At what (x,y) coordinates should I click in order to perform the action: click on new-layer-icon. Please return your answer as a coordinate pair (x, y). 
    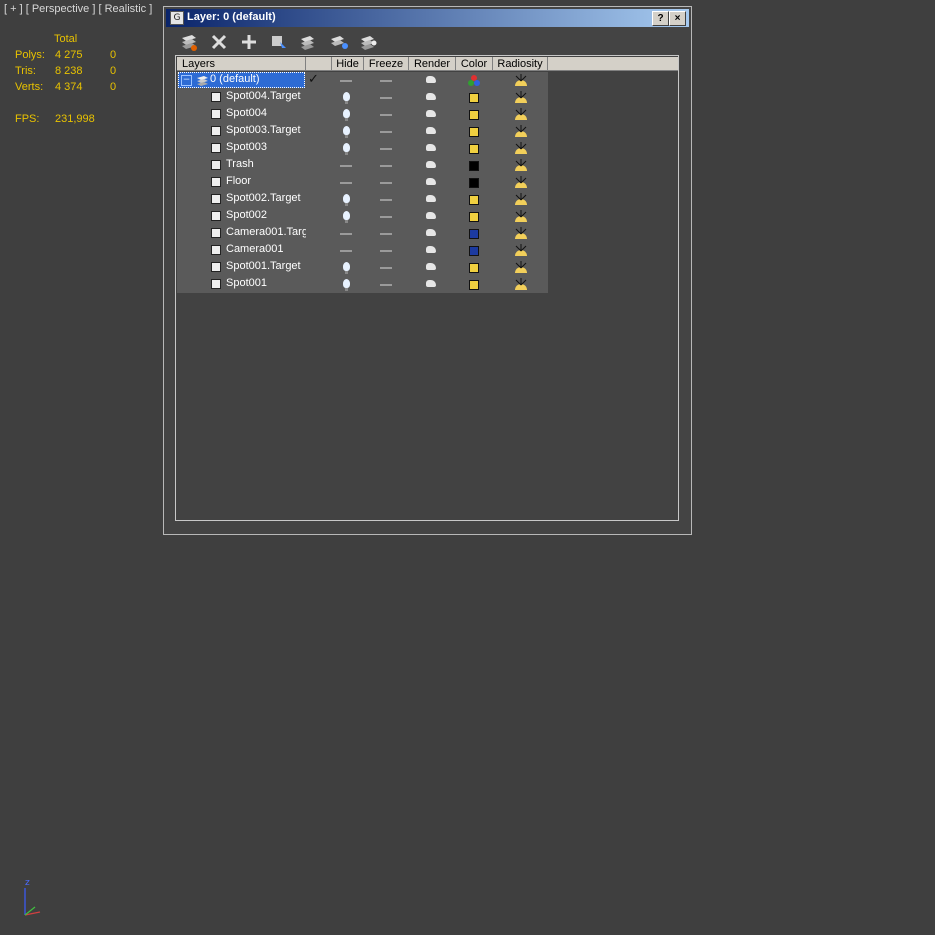
    Looking at the image, I should click on (189, 42).